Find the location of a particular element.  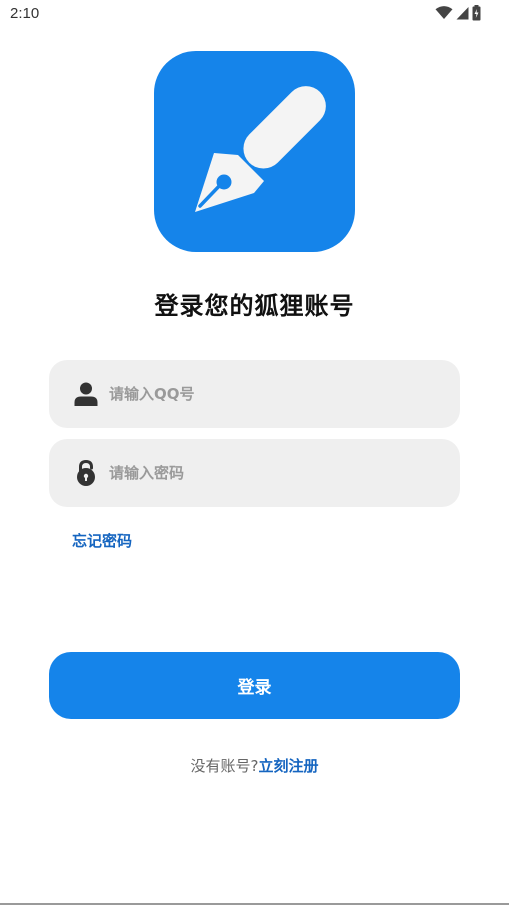

battery-icon is located at coordinates (476, 13).